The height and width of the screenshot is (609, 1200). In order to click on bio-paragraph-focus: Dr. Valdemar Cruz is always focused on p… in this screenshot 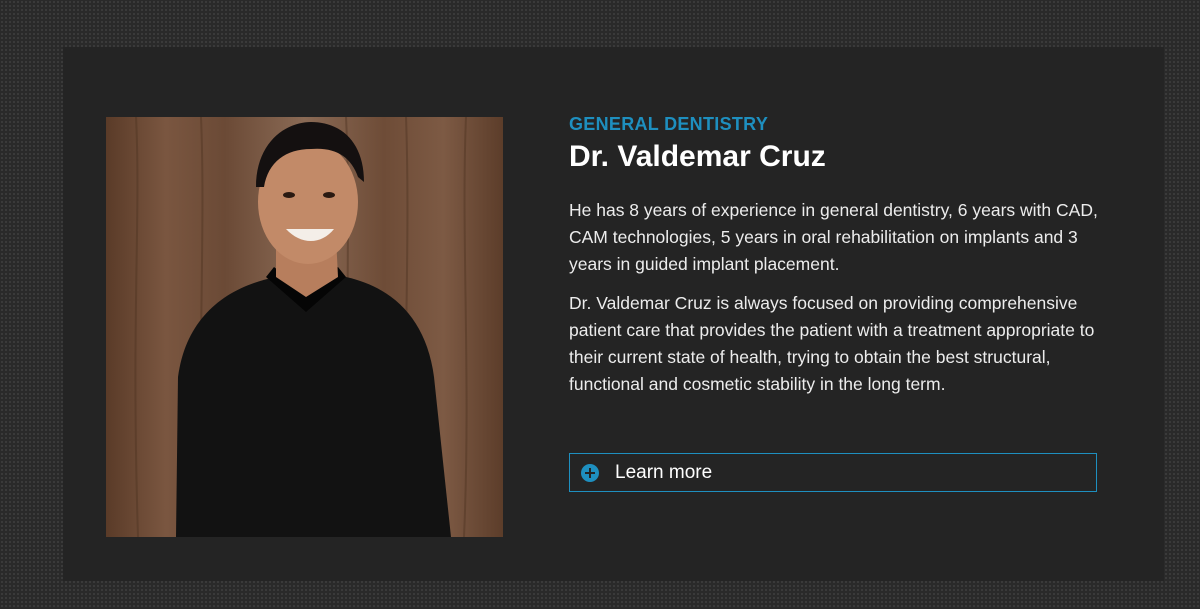, I will do `click(832, 343)`.